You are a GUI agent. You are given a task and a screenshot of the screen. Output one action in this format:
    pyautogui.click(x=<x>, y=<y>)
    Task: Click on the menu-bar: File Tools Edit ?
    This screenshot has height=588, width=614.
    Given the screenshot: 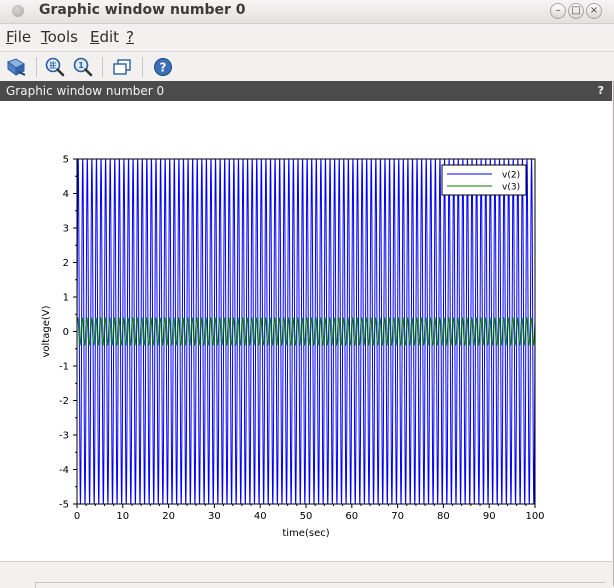 What is the action you would take?
    pyautogui.click(x=307, y=37)
    